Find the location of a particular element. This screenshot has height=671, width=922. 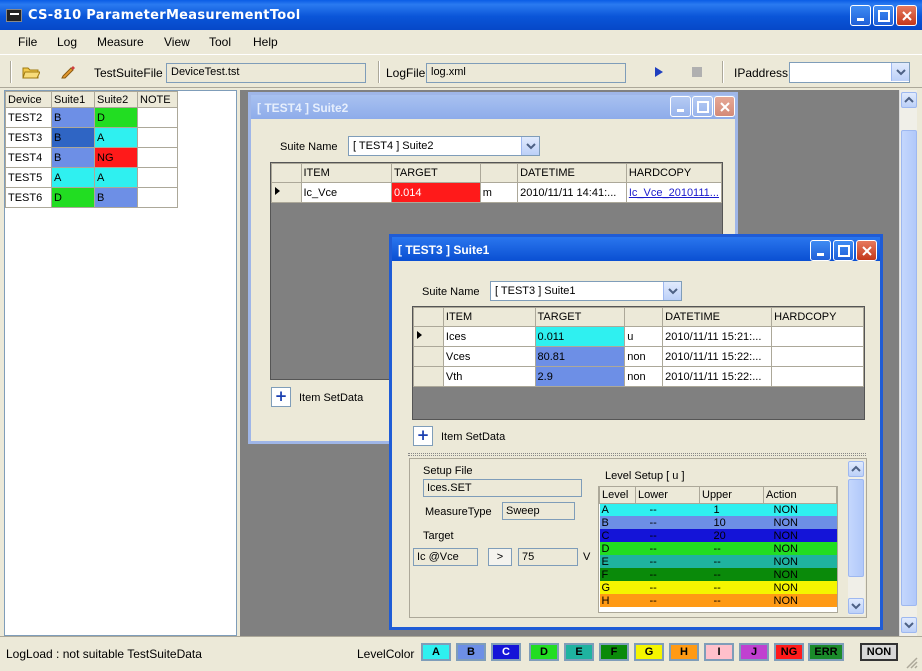

unit-cell: u is located at coordinates (644, 336).